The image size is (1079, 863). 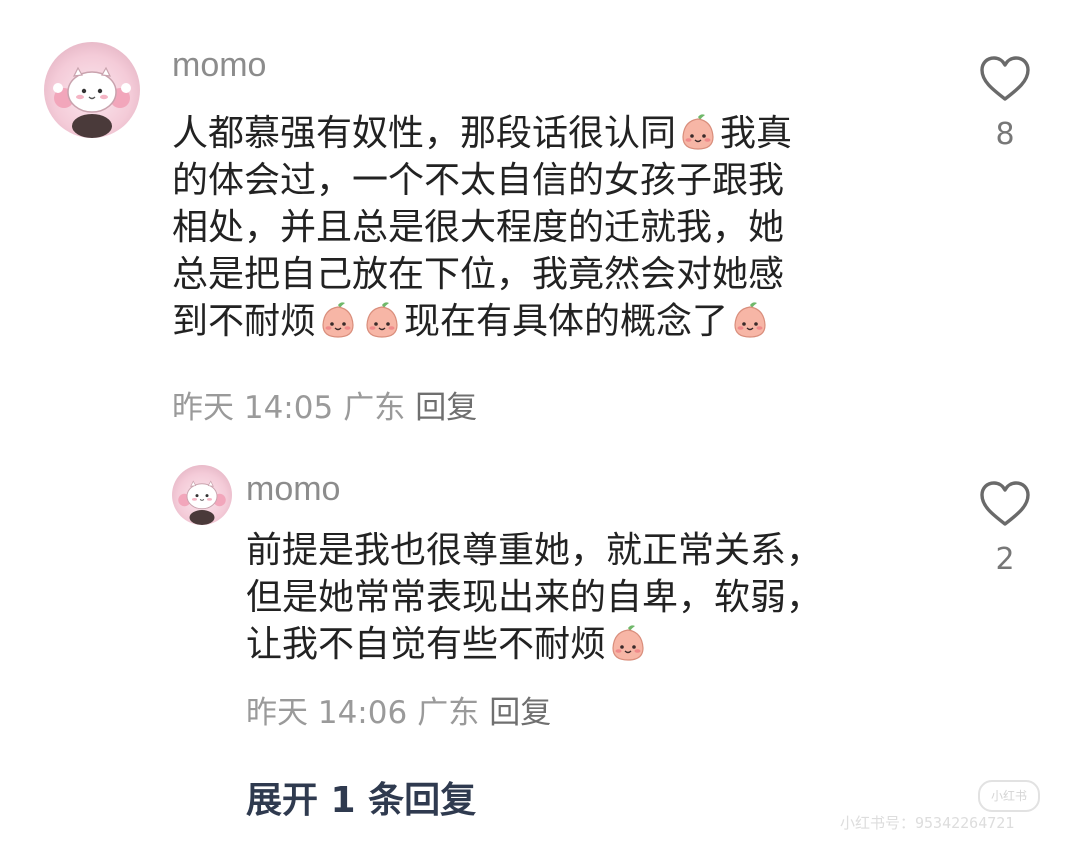 What do you see at coordinates (253, 408) in the screenshot?
I see `comment-time: 昨天 14:05` at bounding box center [253, 408].